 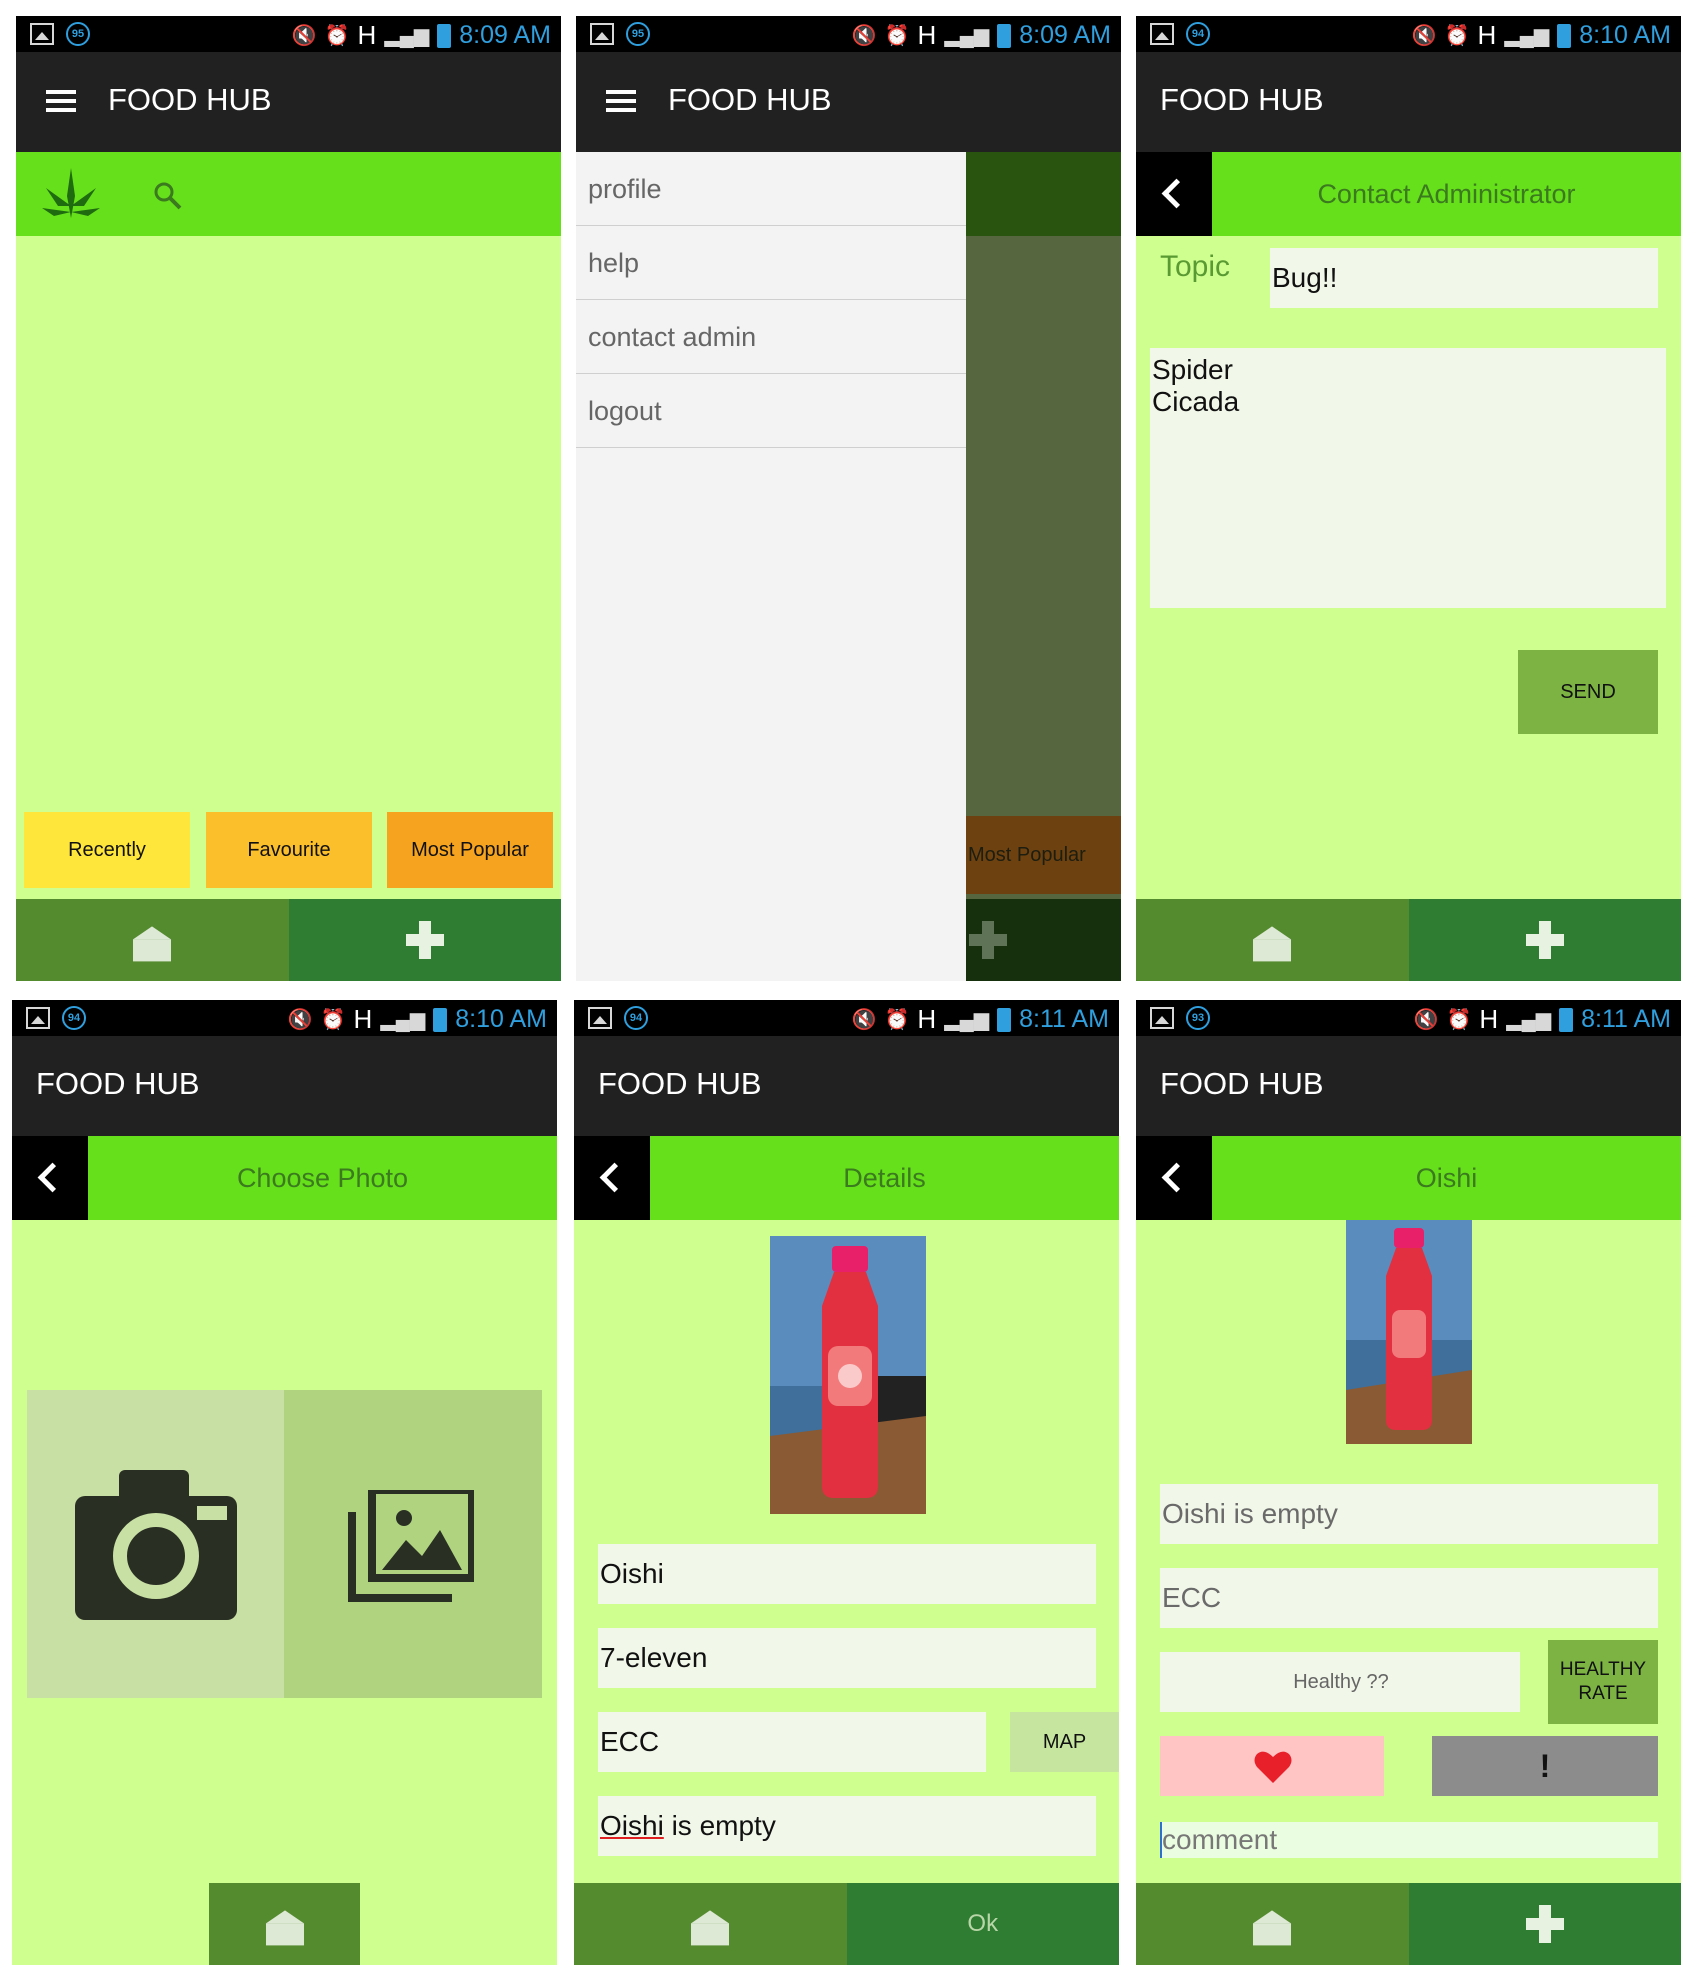 I want to click on rate-label-line: RATE, so click(x=1603, y=1693).